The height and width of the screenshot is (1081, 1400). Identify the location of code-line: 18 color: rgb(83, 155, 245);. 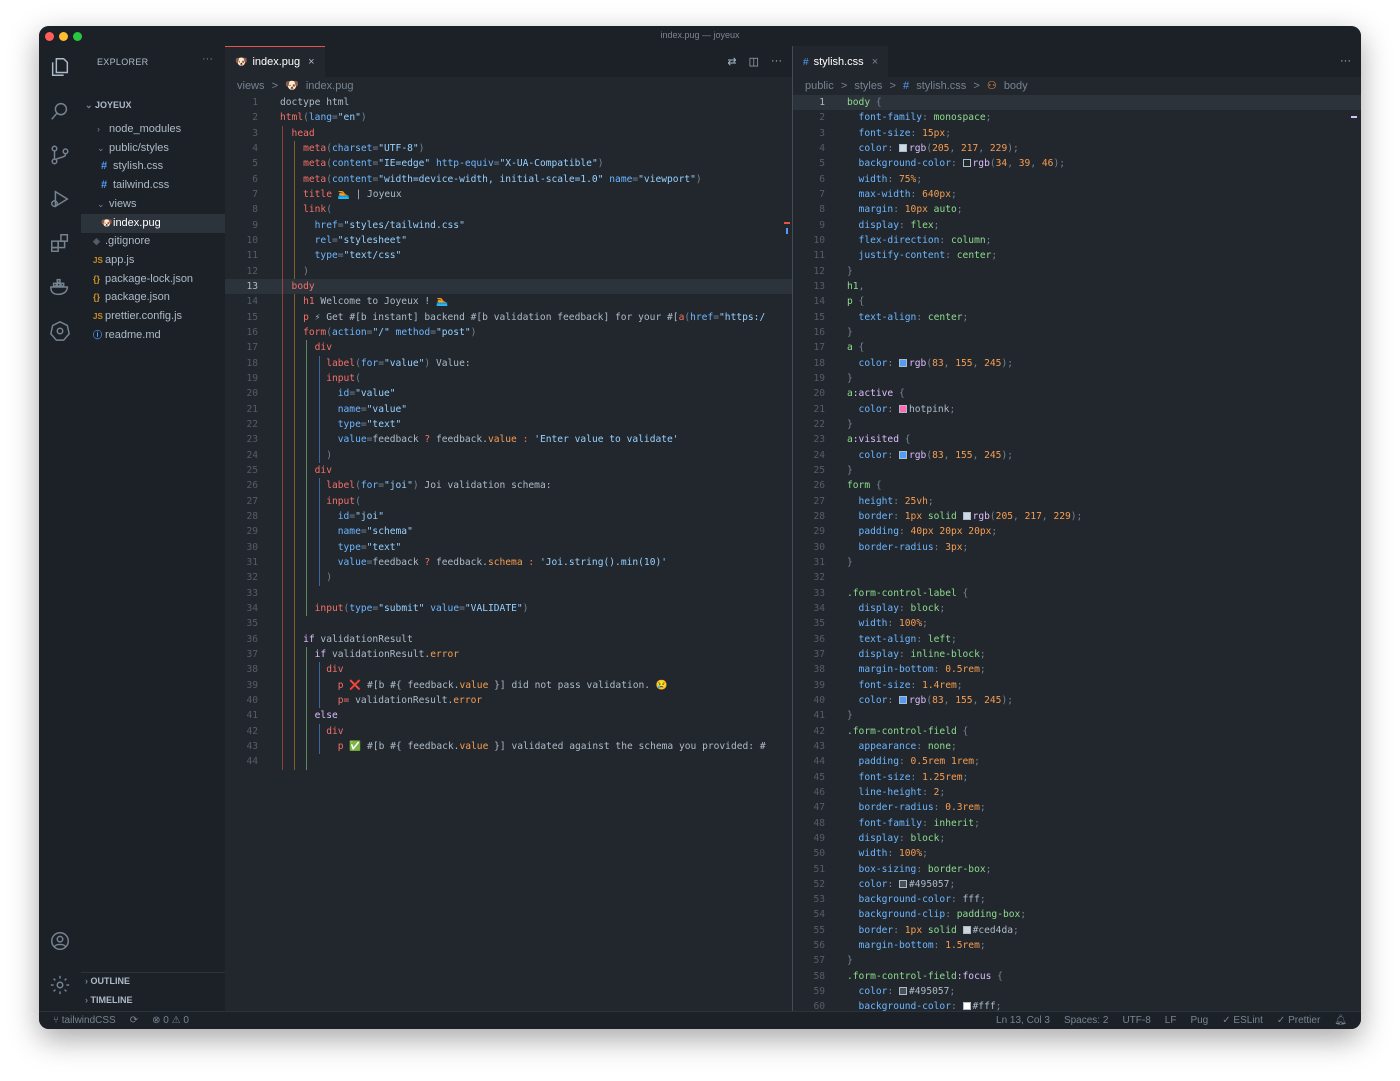
(1077, 363).